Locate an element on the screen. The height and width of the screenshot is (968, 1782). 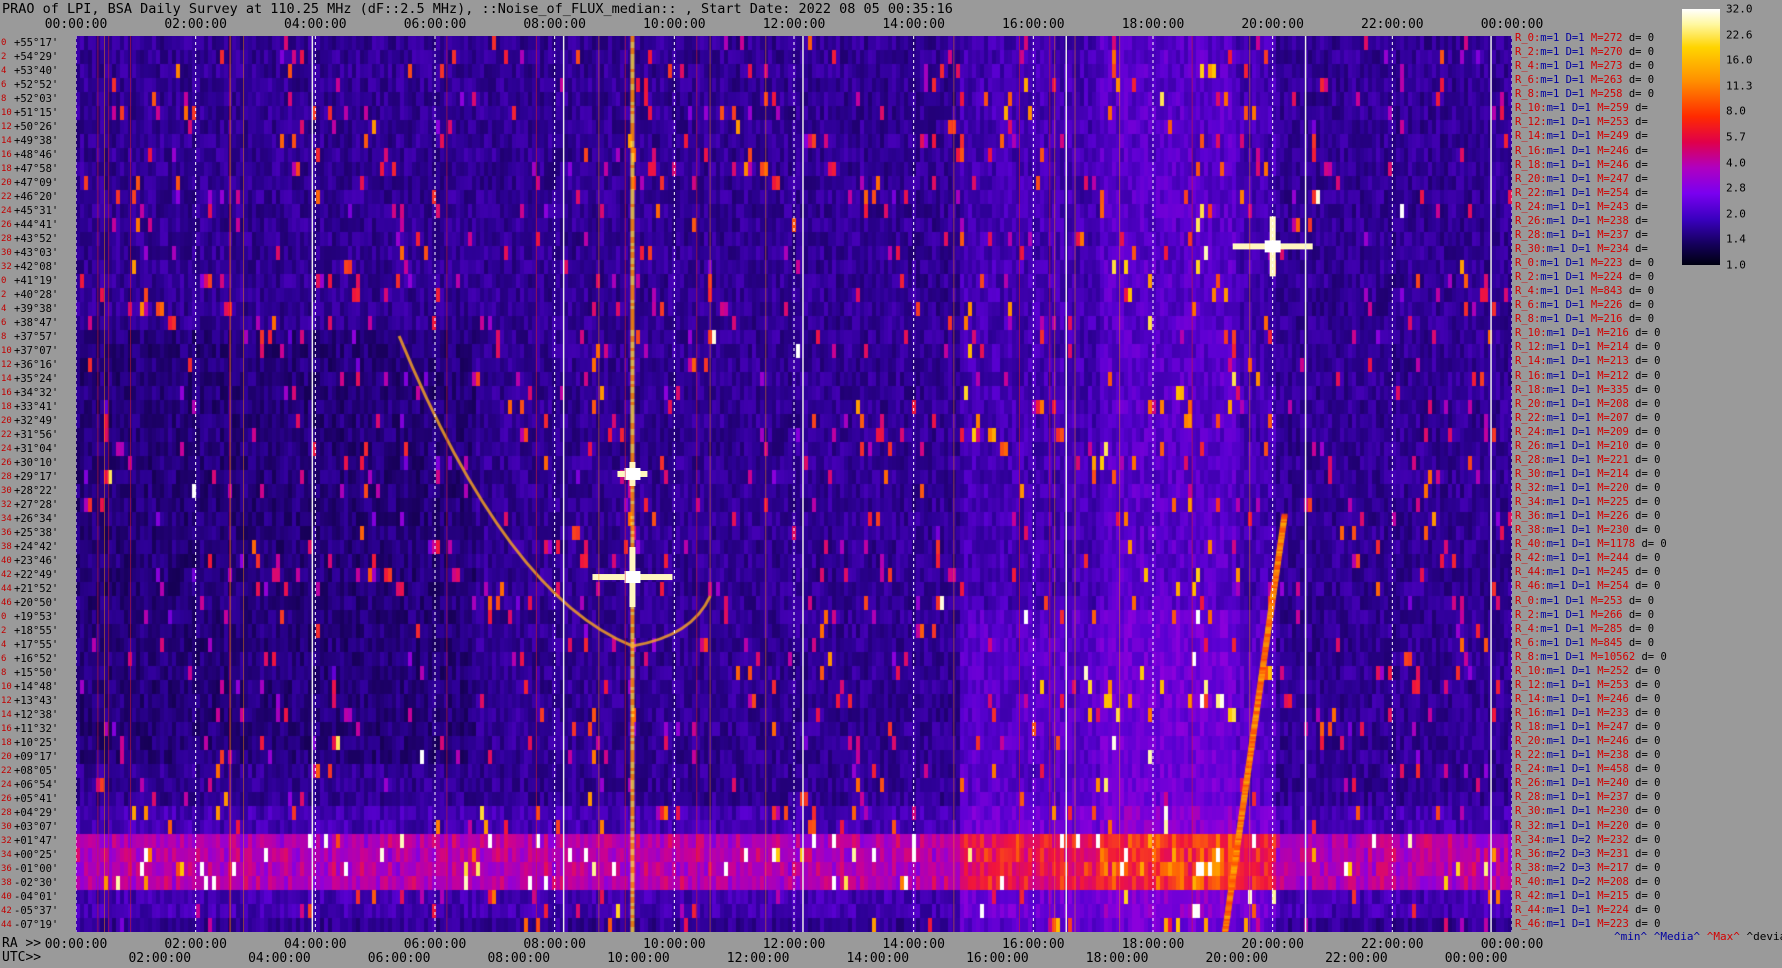
dec-tick: +09°17' is located at coordinates (36, 757).